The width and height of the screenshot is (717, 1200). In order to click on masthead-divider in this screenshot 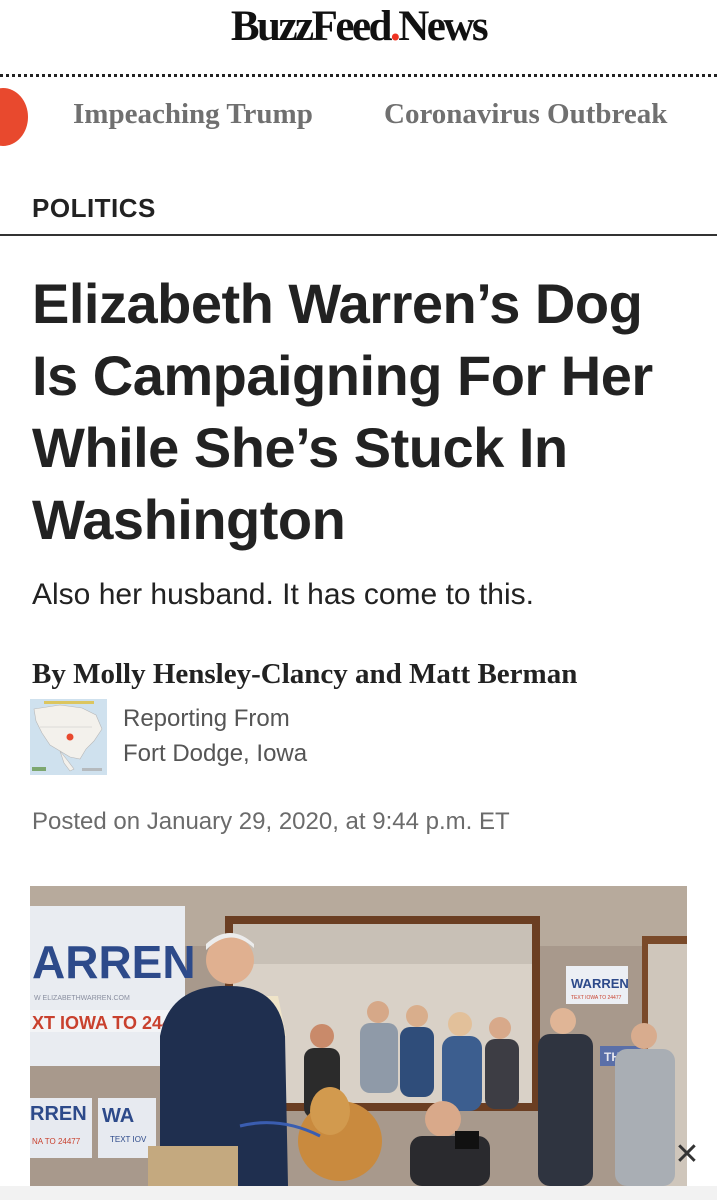, I will do `click(358, 75)`.